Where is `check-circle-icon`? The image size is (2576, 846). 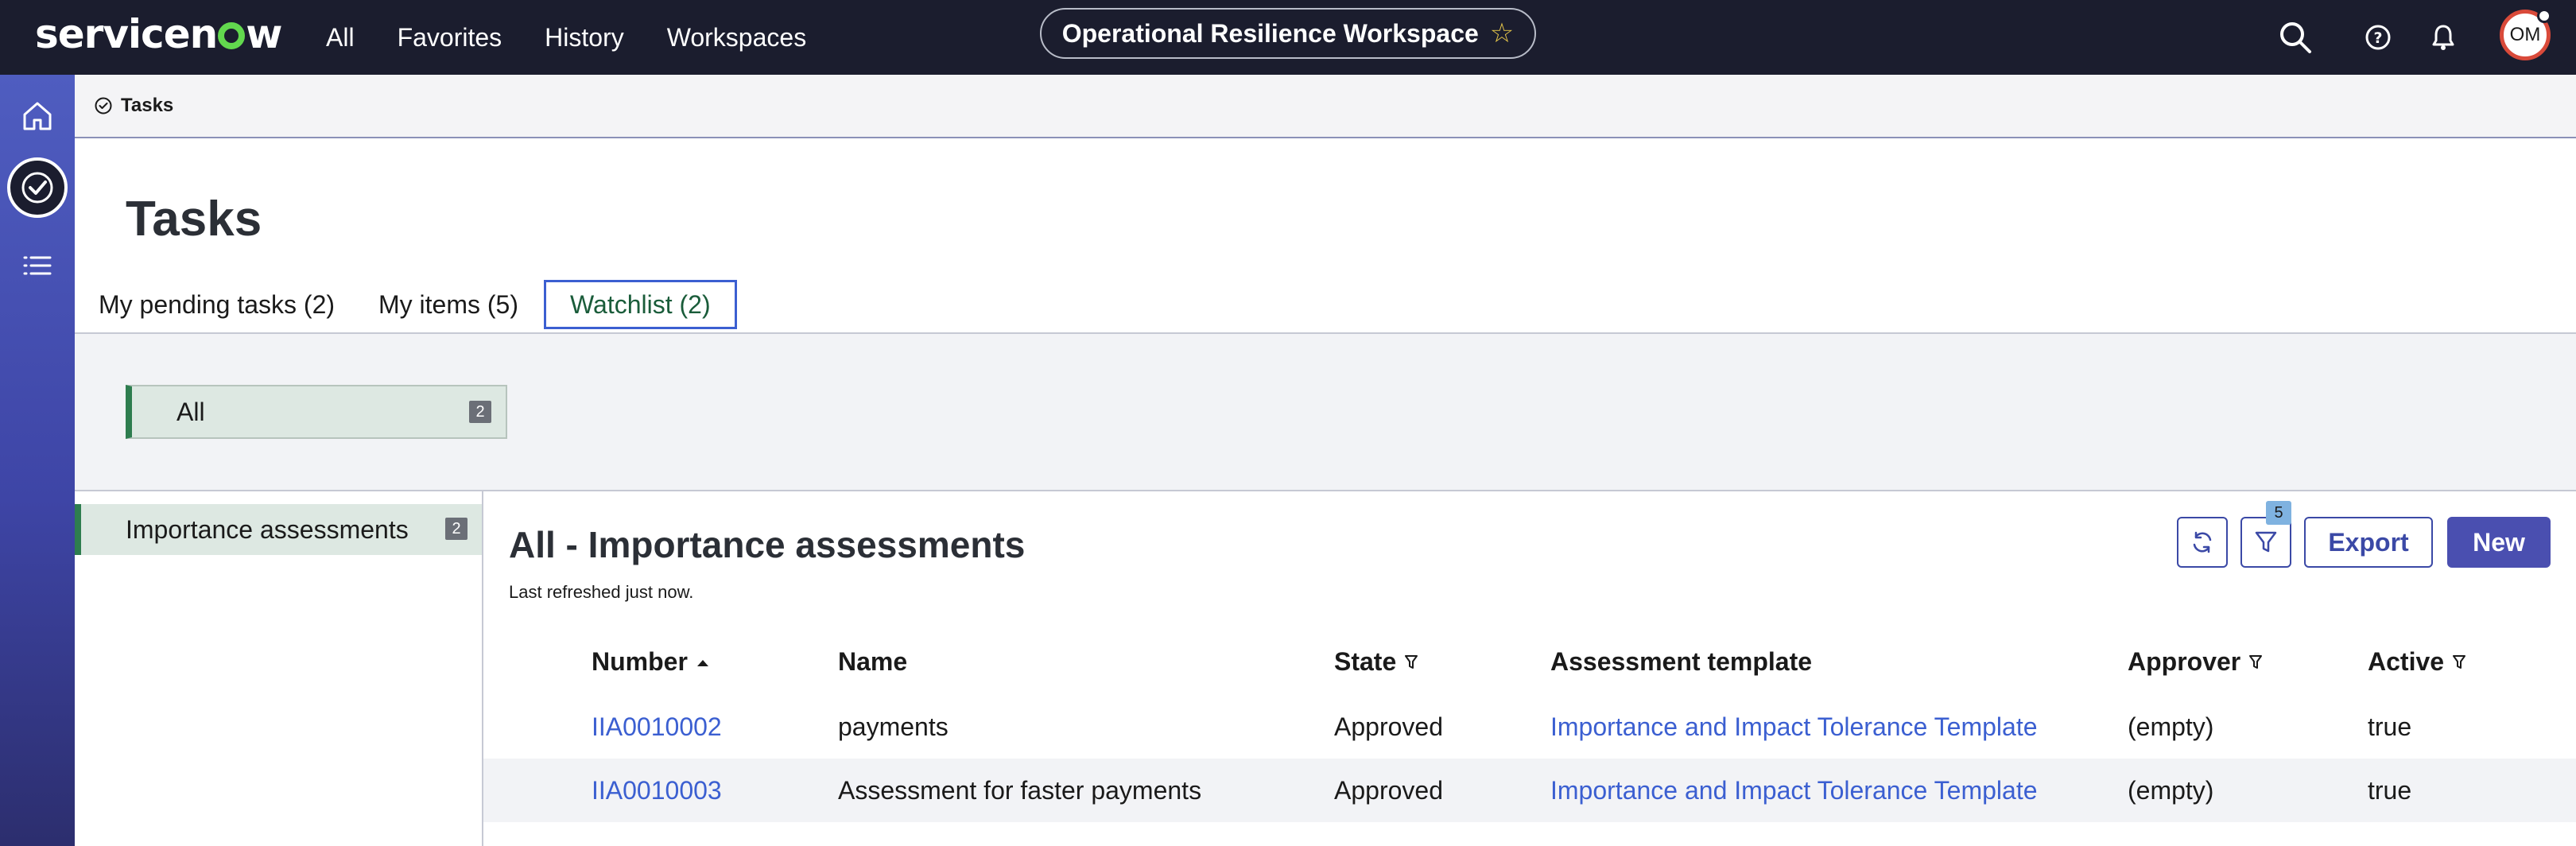
check-circle-icon is located at coordinates (104, 105).